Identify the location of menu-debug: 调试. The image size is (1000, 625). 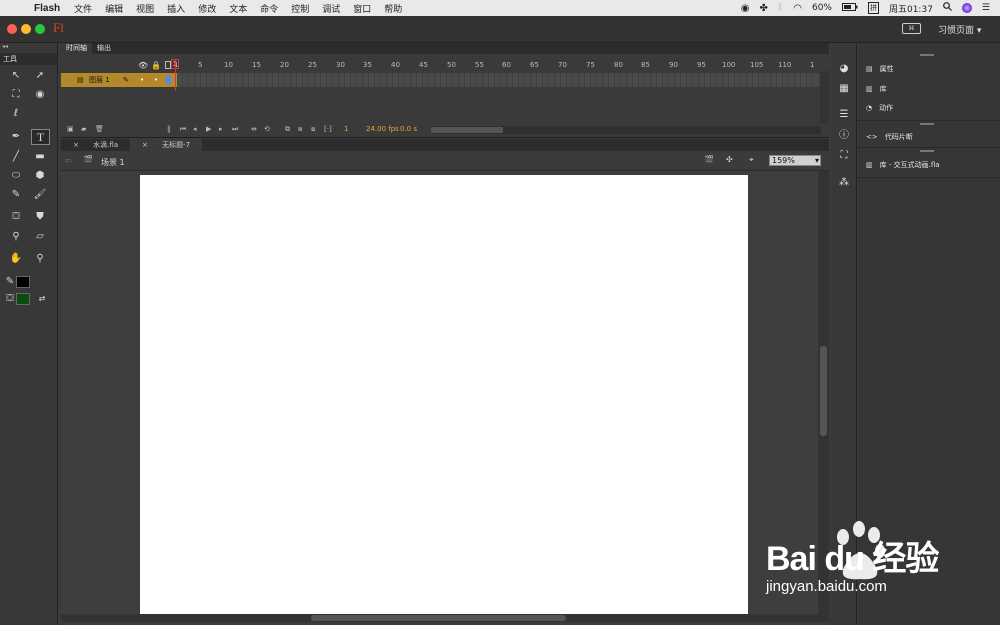
(331, 8).